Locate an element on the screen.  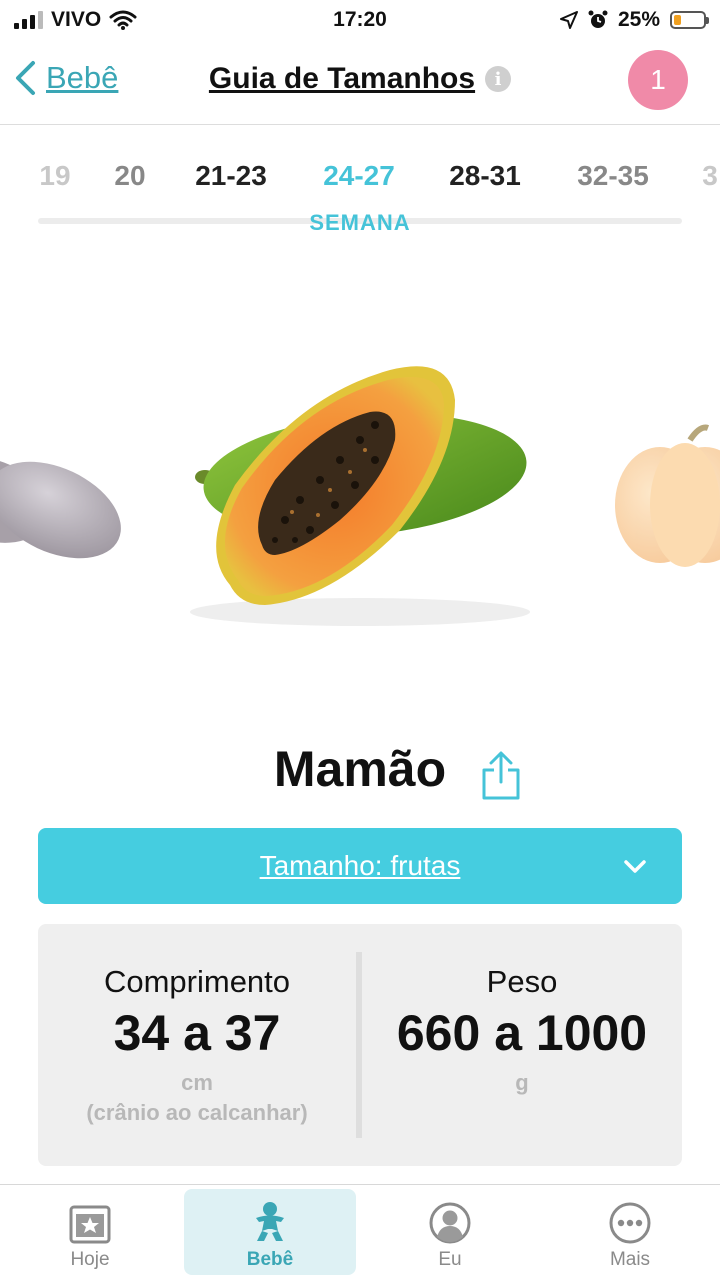
notification-badge: 1 is located at coordinates (658, 80).